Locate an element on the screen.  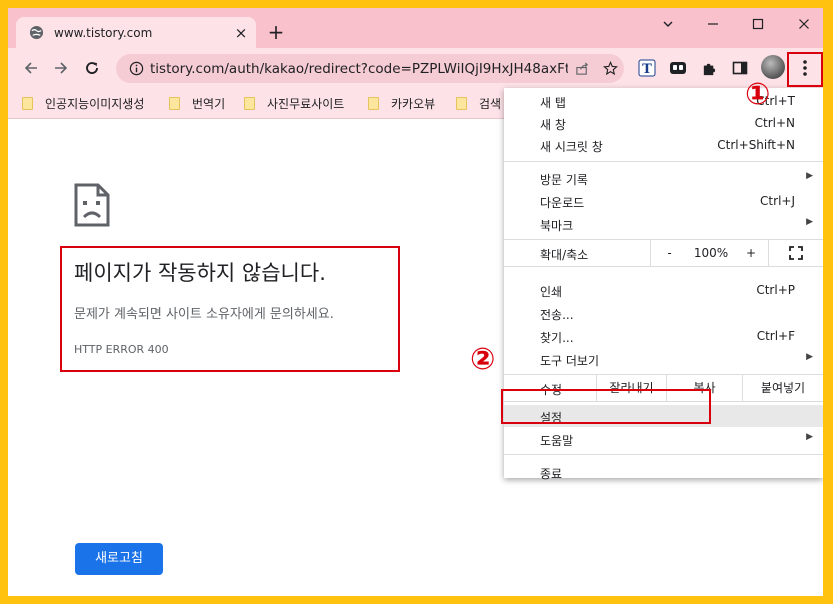
tab-tistory: www.tistory.com × is located at coordinates (136, 32).